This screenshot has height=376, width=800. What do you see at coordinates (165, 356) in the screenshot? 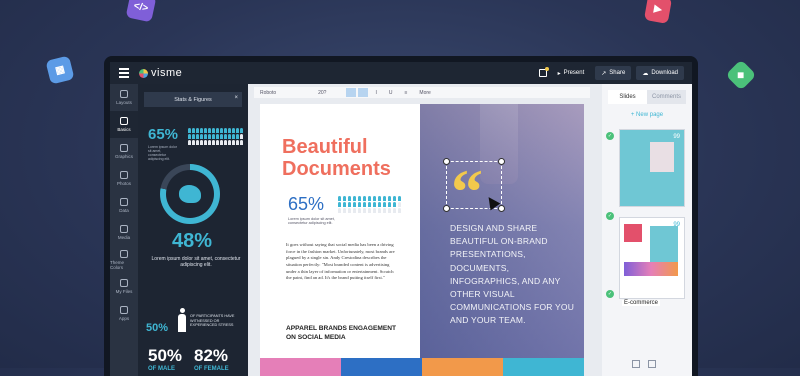
I see `stat-male-percent: 50%` at bounding box center [165, 356].